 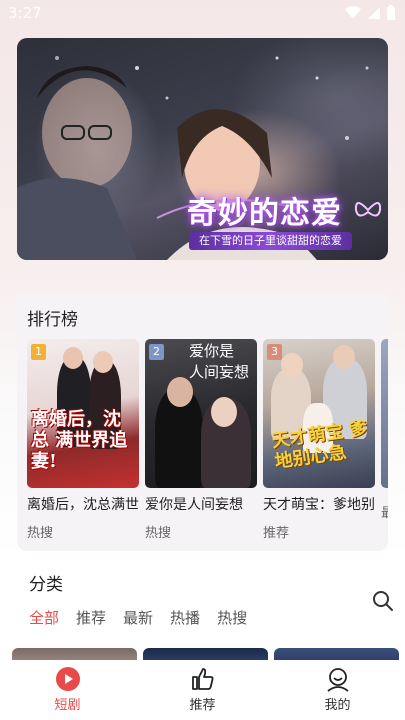 I want to click on drama-name: 离婚后，沈总满世界追妻, so click(x=83, y=505).